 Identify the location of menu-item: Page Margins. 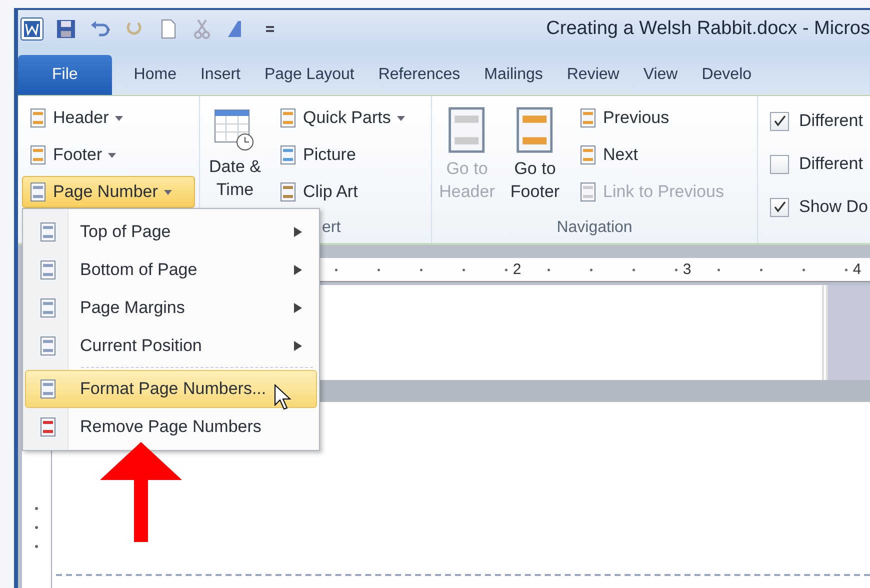
(171, 308).